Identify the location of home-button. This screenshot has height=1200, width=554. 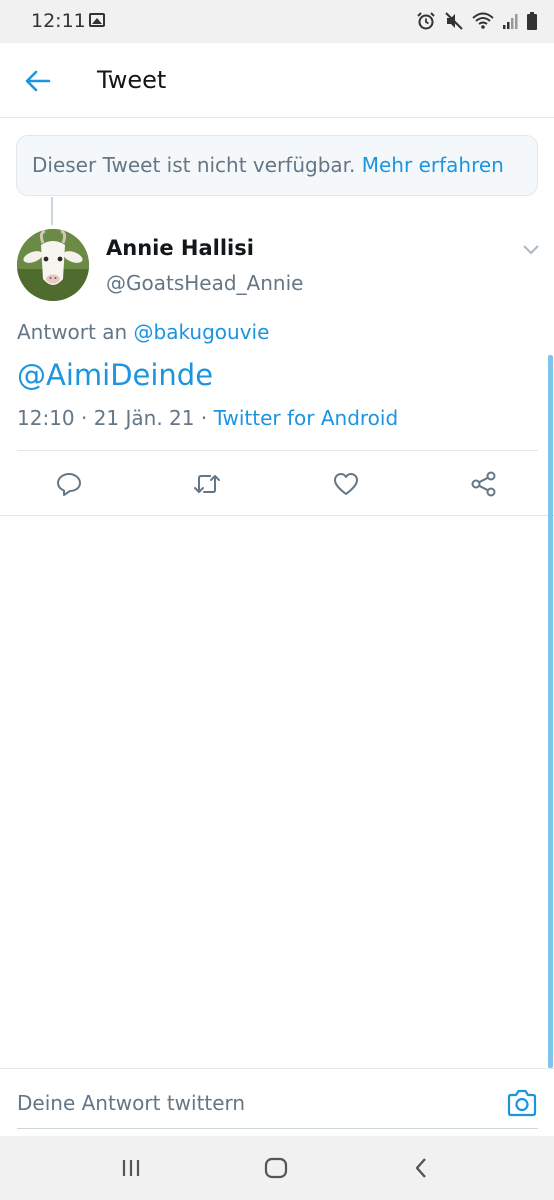
(276, 1168).